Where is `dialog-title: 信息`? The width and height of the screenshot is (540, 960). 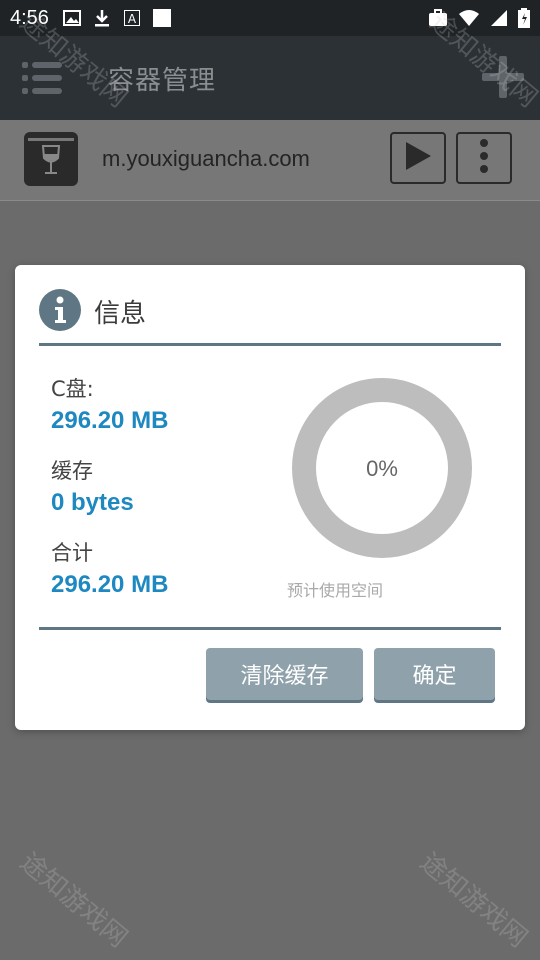 dialog-title: 信息 is located at coordinates (120, 314).